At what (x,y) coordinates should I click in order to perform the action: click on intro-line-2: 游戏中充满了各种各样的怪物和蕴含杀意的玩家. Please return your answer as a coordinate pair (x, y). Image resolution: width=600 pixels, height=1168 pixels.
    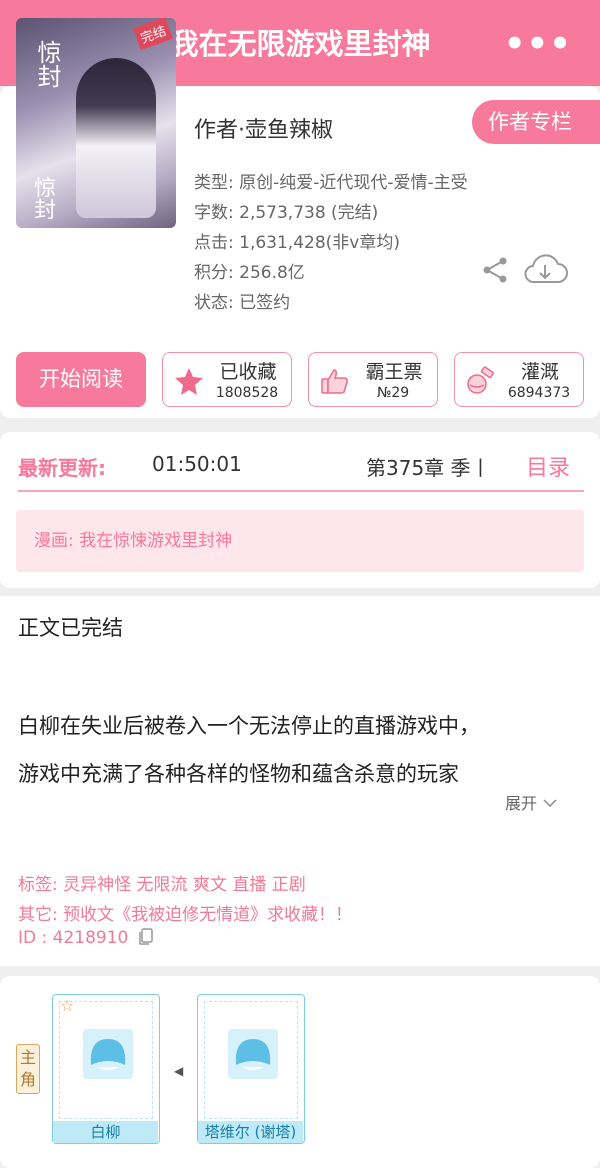
    Looking at the image, I should click on (238, 774).